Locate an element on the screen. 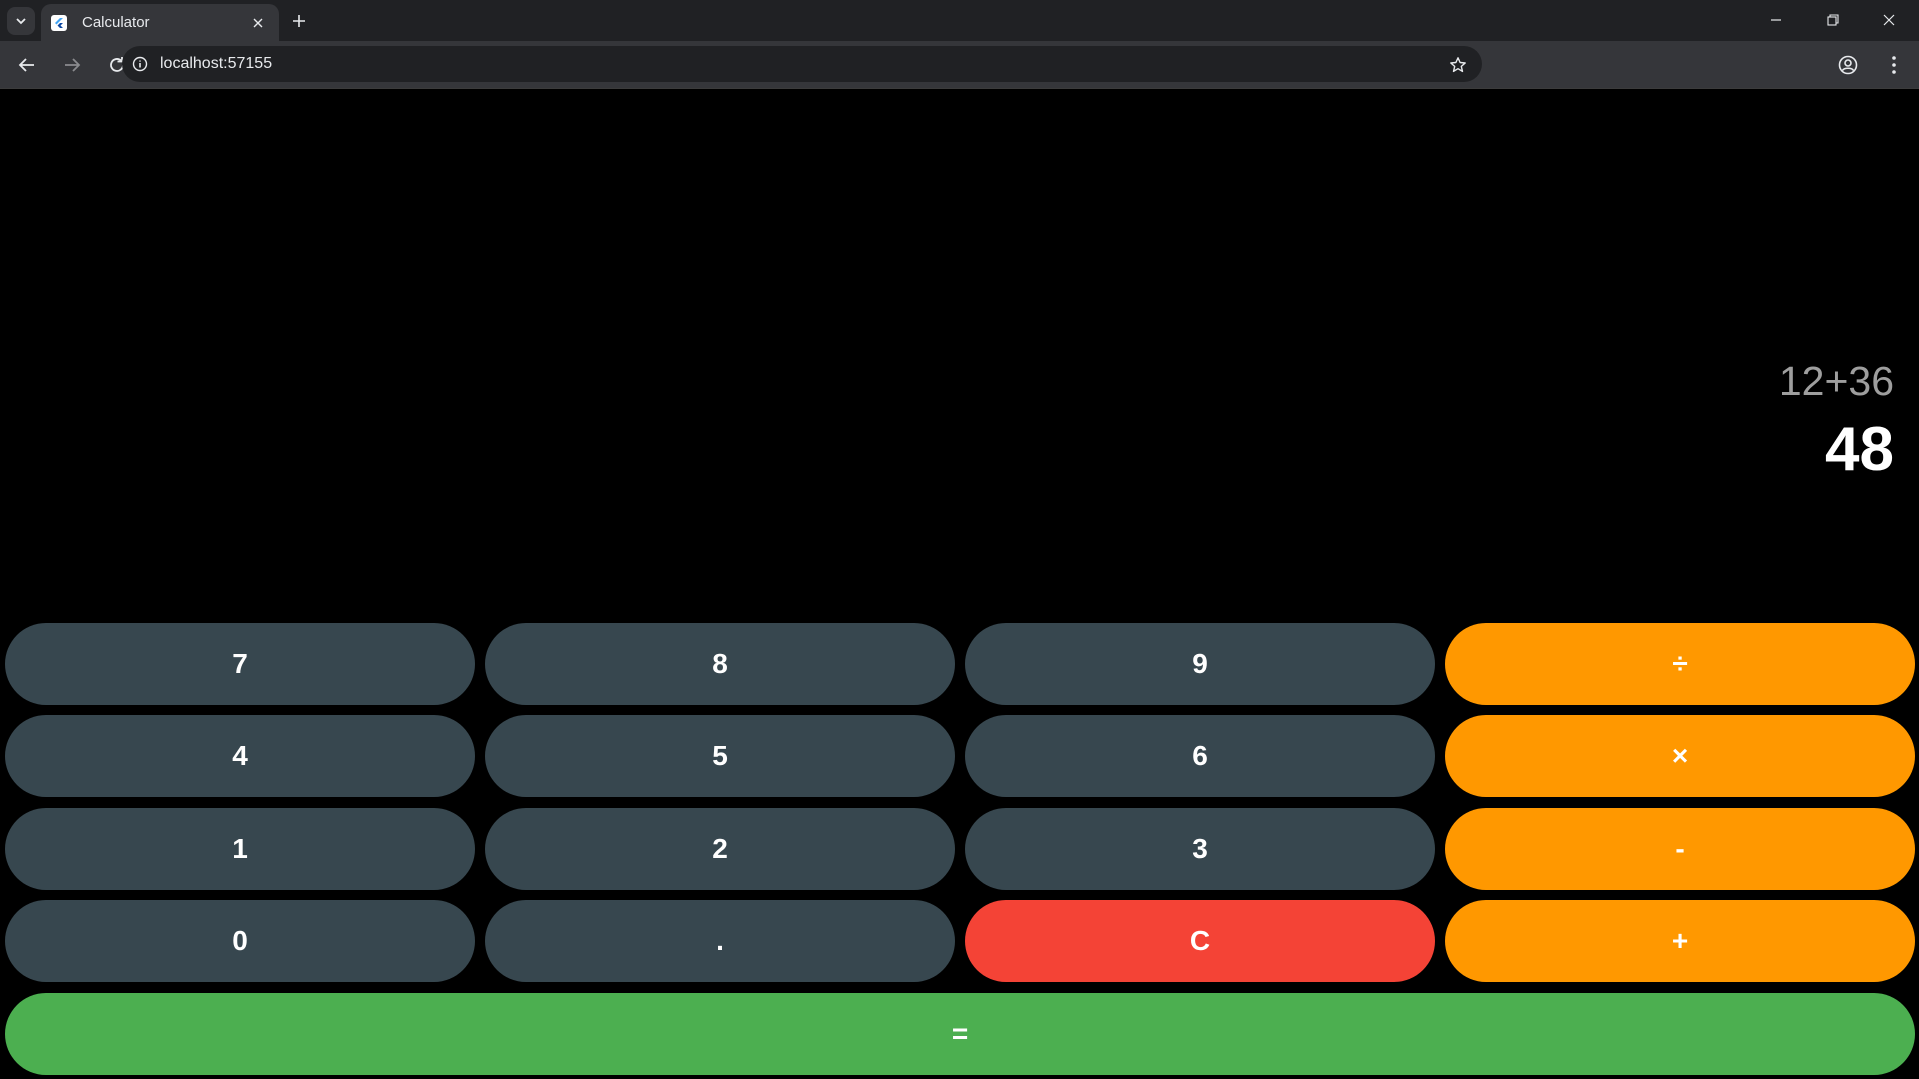  kebab-menu-icon is located at coordinates (1894, 65).